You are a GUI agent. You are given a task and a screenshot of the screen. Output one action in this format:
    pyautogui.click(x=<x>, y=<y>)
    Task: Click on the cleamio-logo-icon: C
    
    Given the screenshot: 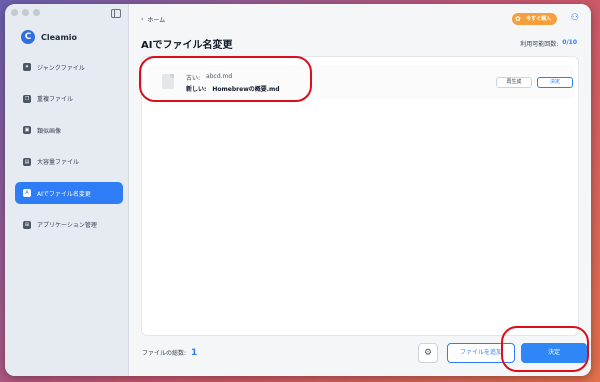 What is the action you would take?
    pyautogui.click(x=28, y=37)
    